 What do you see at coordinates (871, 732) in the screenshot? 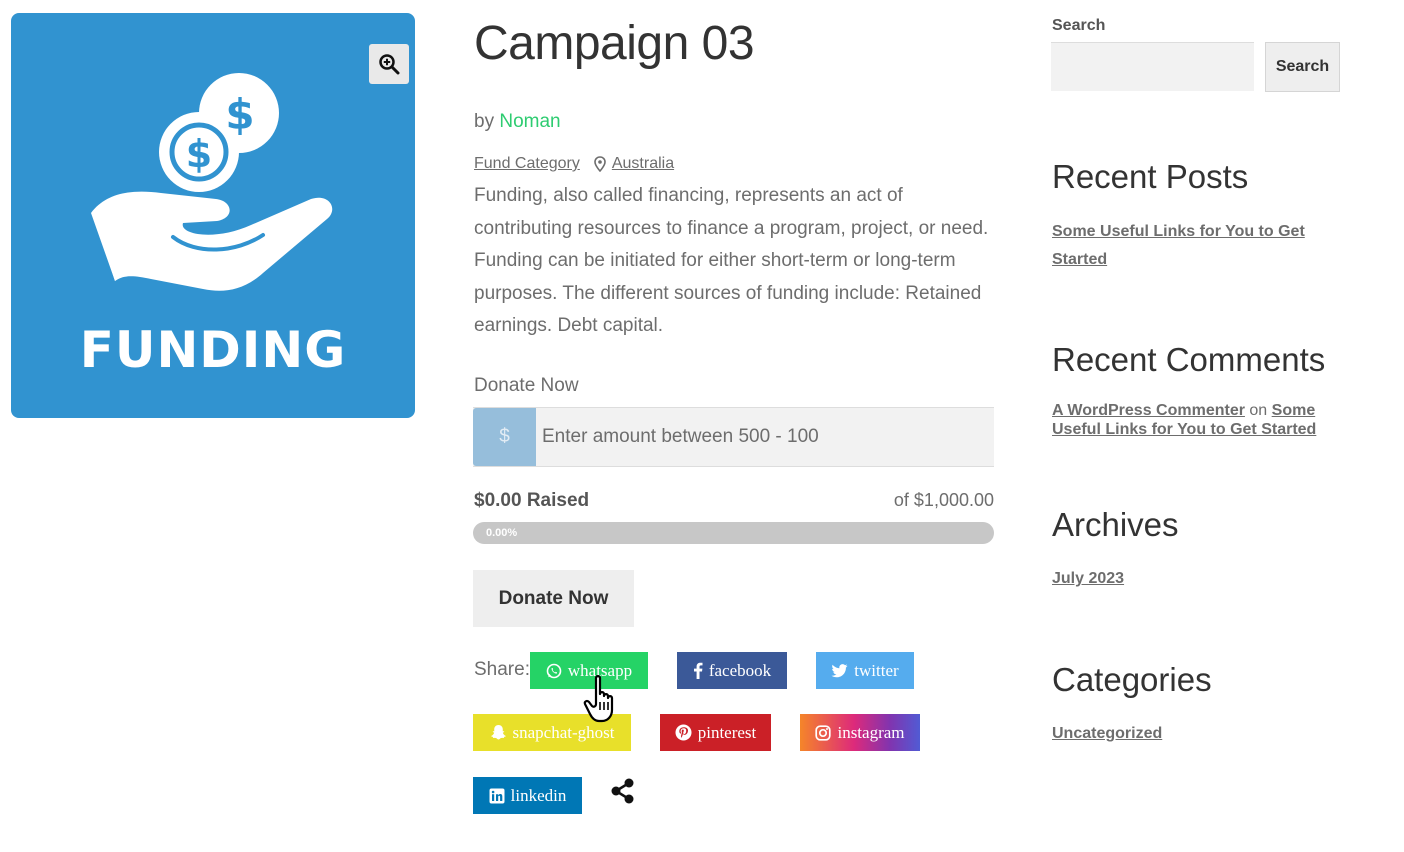
I see `share-label-text: instagram` at bounding box center [871, 732].